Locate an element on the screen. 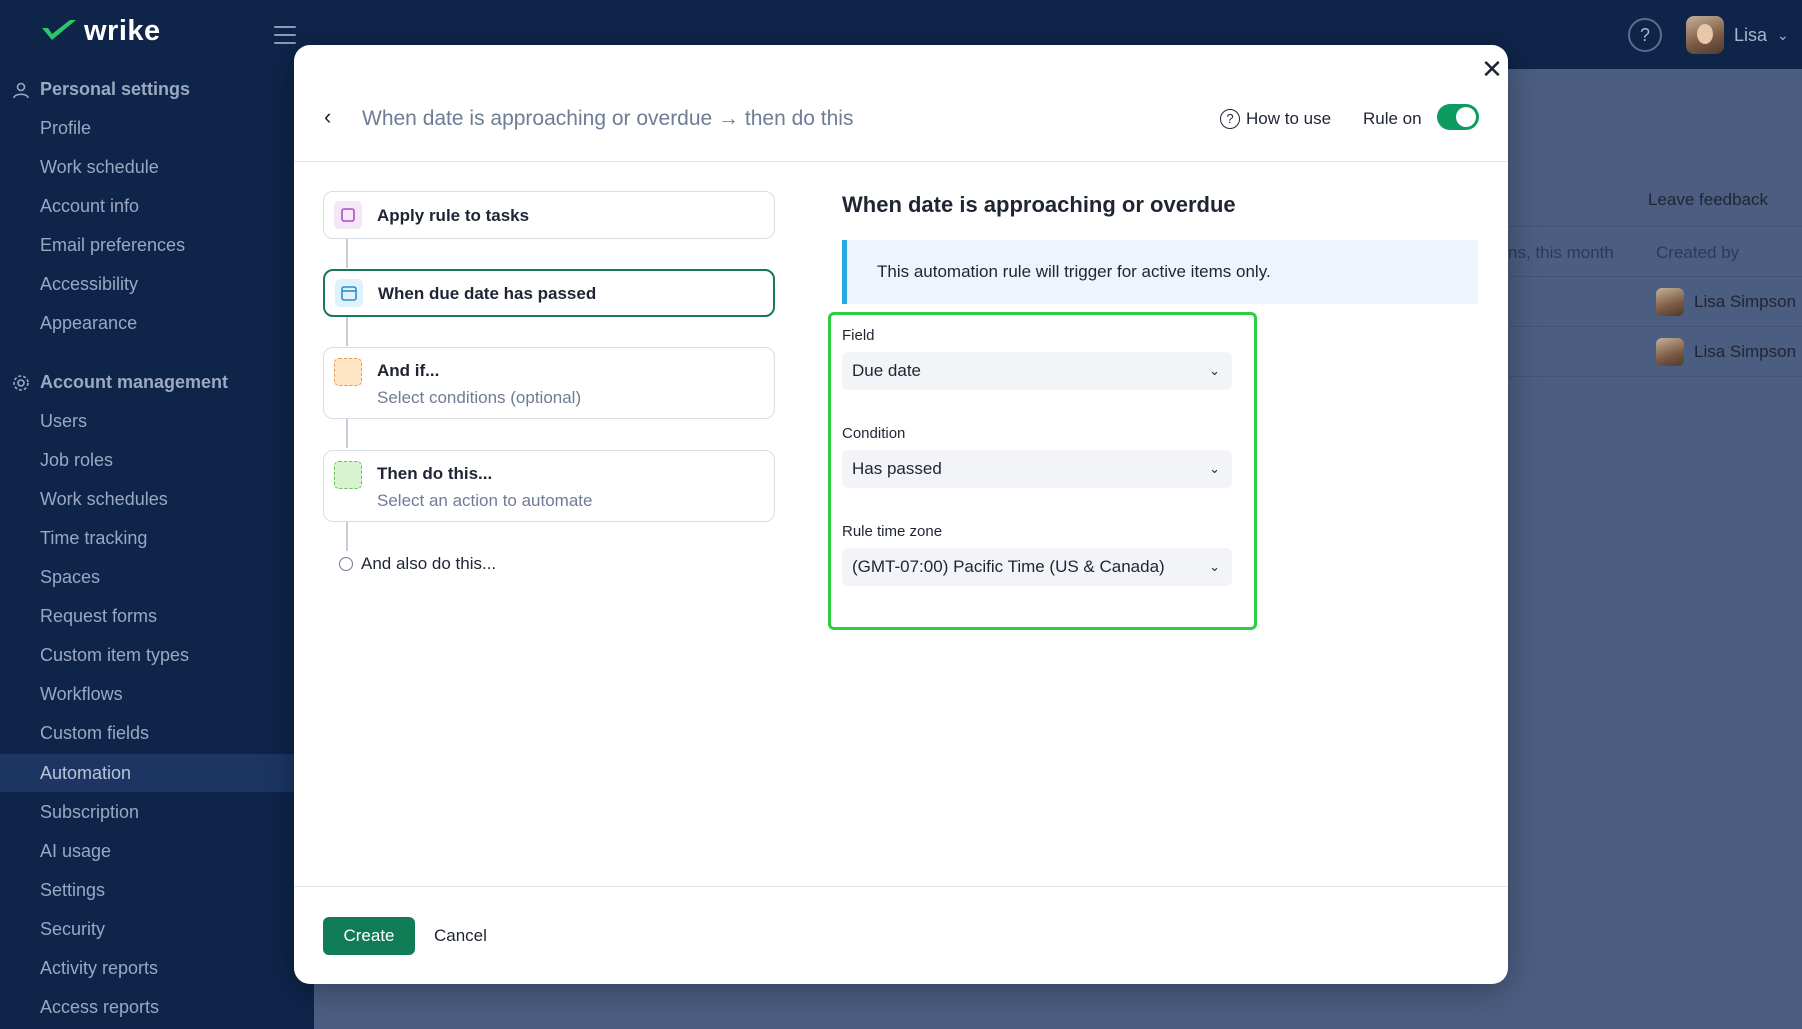 This screenshot has height=1029, width=1802. sidebar-item-profile: Profile is located at coordinates (157, 128).